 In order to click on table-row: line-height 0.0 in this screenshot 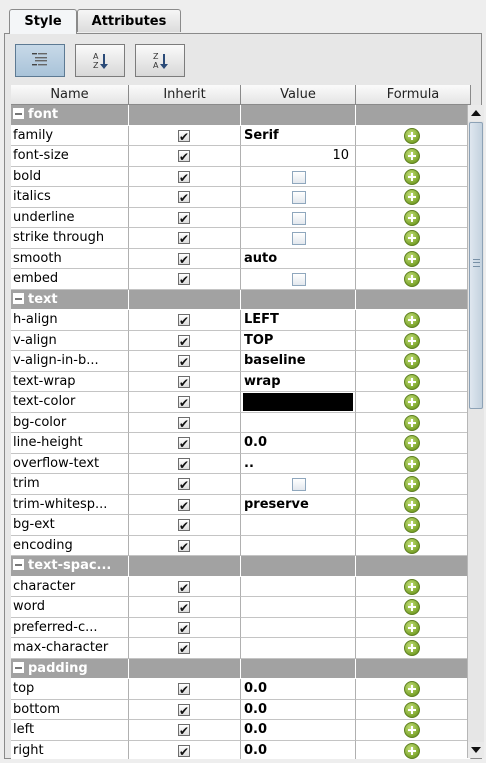, I will do `click(241, 443)`.